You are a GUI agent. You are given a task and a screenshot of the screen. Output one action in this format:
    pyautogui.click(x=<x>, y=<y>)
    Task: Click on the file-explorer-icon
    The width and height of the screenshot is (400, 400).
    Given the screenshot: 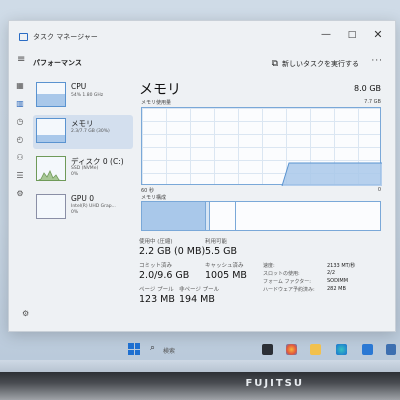 What is the action you would take?
    pyautogui.click(x=315, y=349)
    